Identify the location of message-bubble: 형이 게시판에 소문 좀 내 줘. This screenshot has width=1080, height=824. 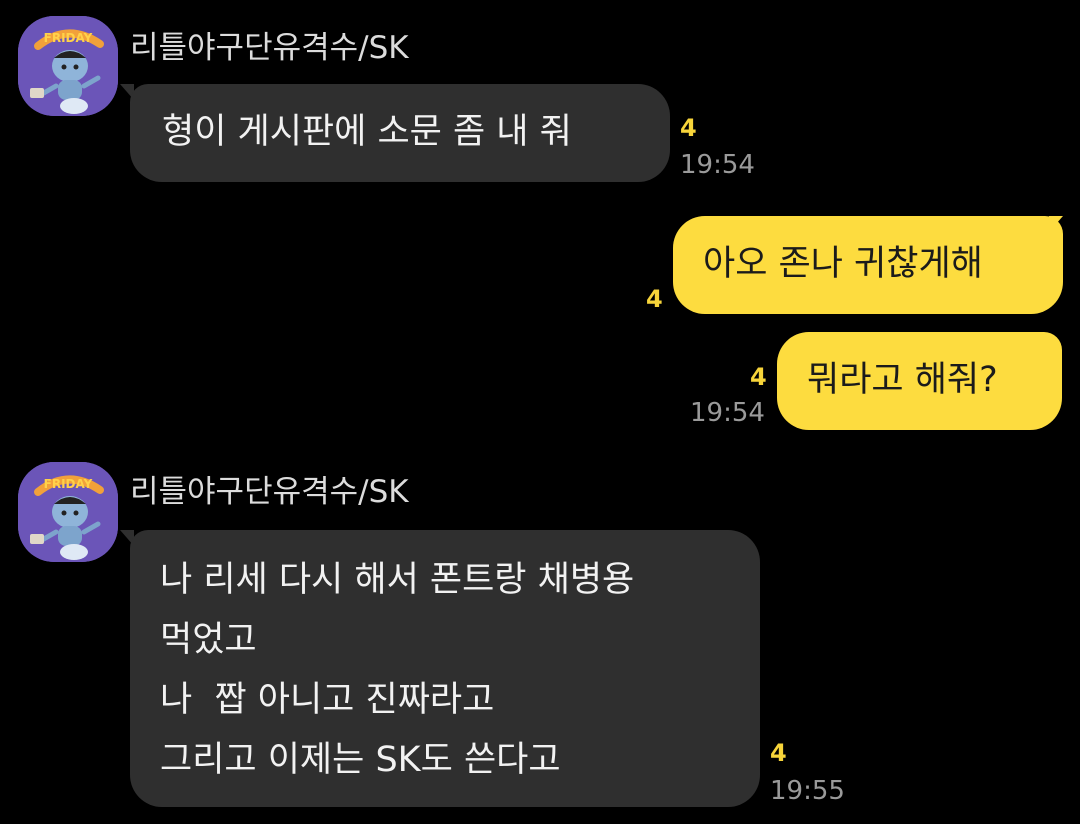
(400, 133).